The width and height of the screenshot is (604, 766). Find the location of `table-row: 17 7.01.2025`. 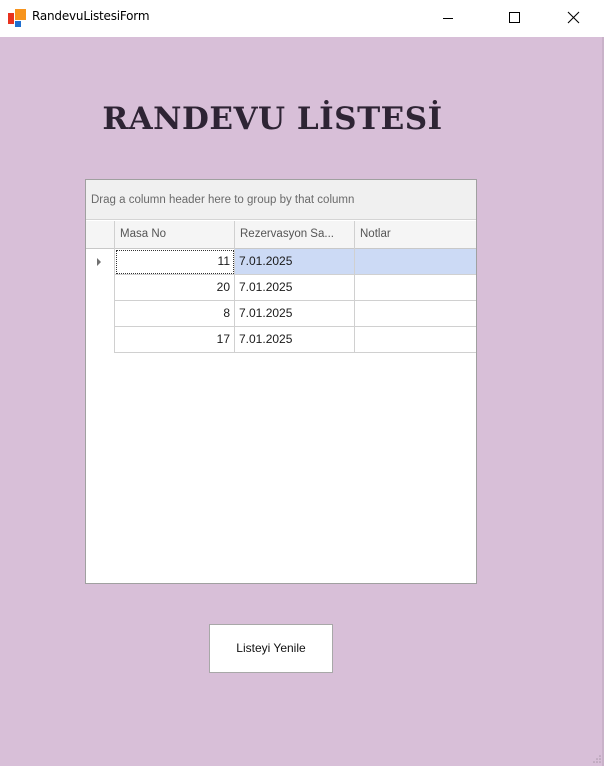

table-row: 17 7.01.2025 is located at coordinates (281, 340).